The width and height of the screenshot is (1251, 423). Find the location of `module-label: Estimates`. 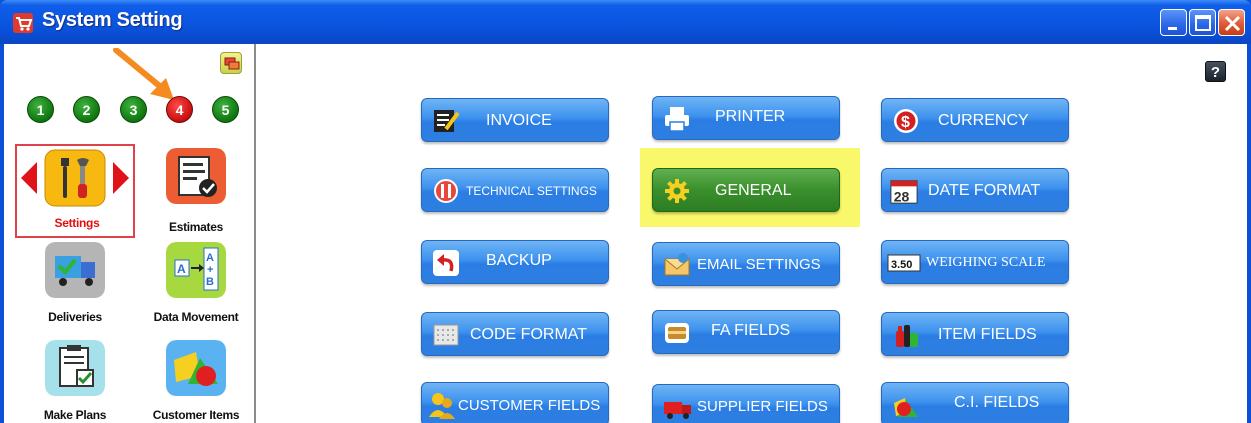

module-label: Estimates is located at coordinates (196, 227).